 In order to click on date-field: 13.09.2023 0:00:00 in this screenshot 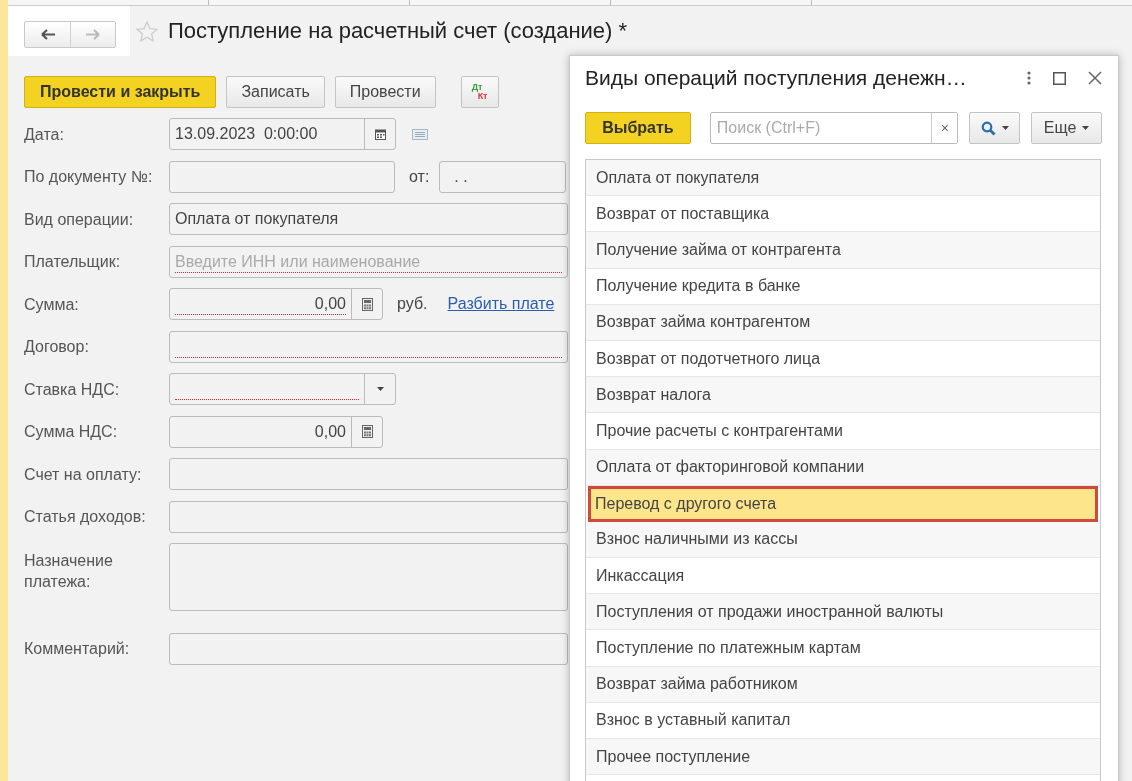, I will do `click(282, 134)`.